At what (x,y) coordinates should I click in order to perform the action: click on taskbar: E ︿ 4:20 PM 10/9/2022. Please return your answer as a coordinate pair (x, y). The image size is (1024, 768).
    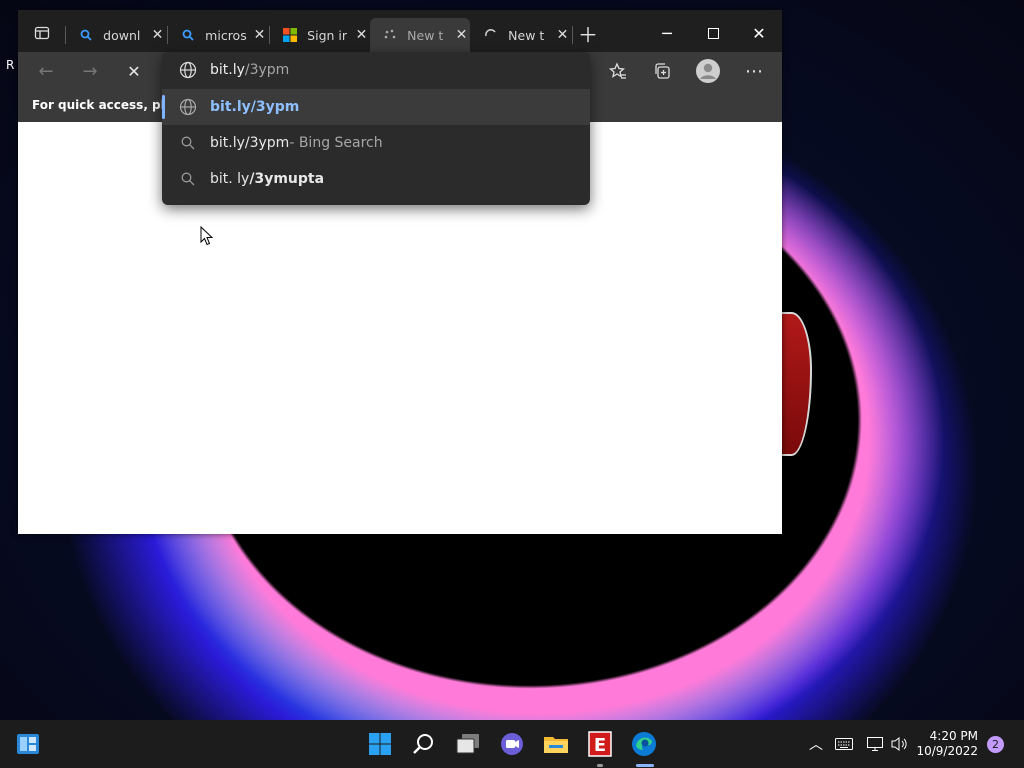
    Looking at the image, I should click on (512, 744).